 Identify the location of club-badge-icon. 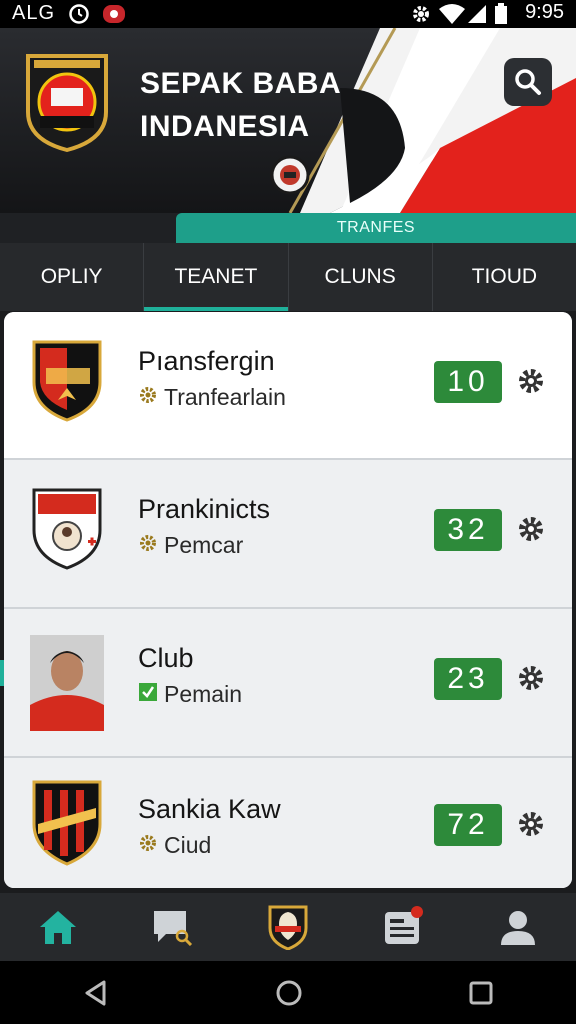
(288, 927).